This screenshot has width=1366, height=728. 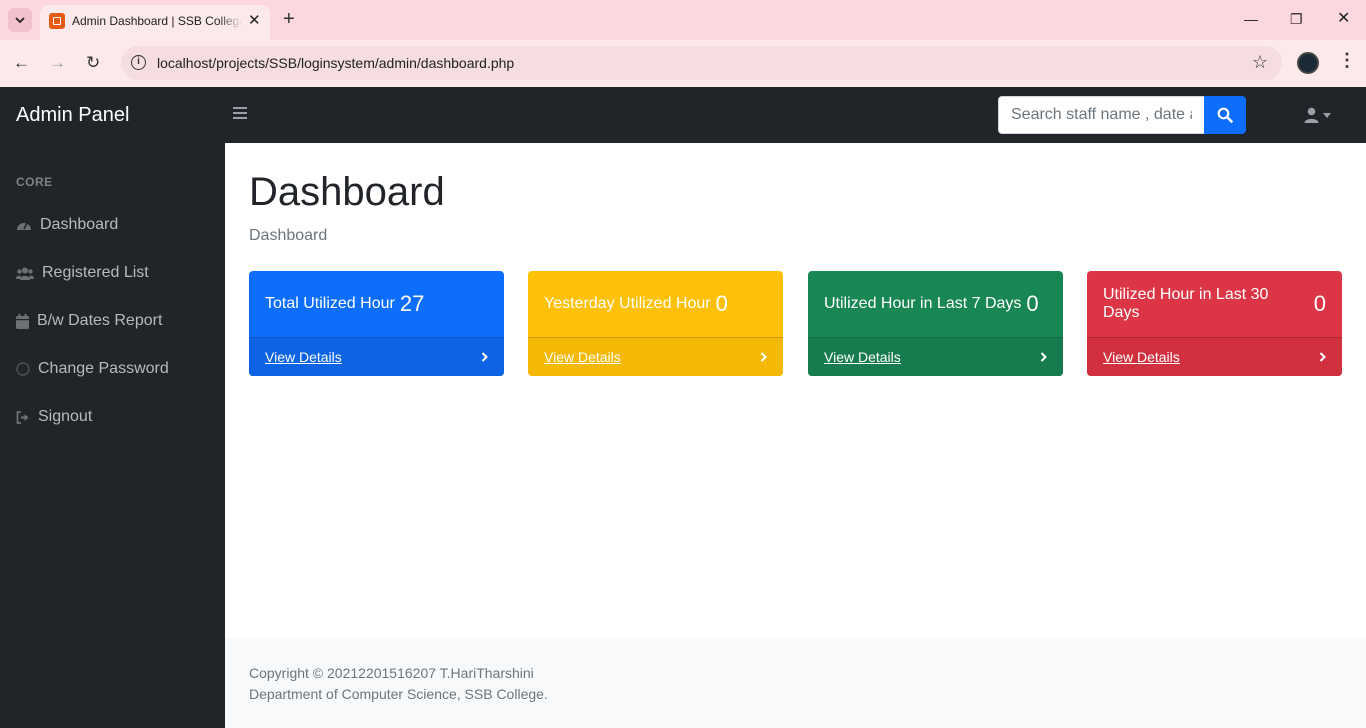 I want to click on profile-avatar, so click(x=1308, y=63).